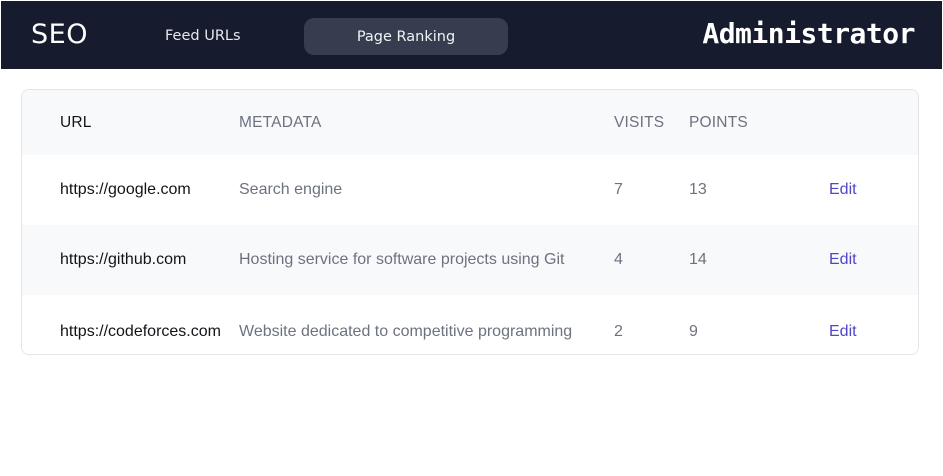 The image size is (943, 476). What do you see at coordinates (59, 34) in the screenshot?
I see `logo: SEO` at bounding box center [59, 34].